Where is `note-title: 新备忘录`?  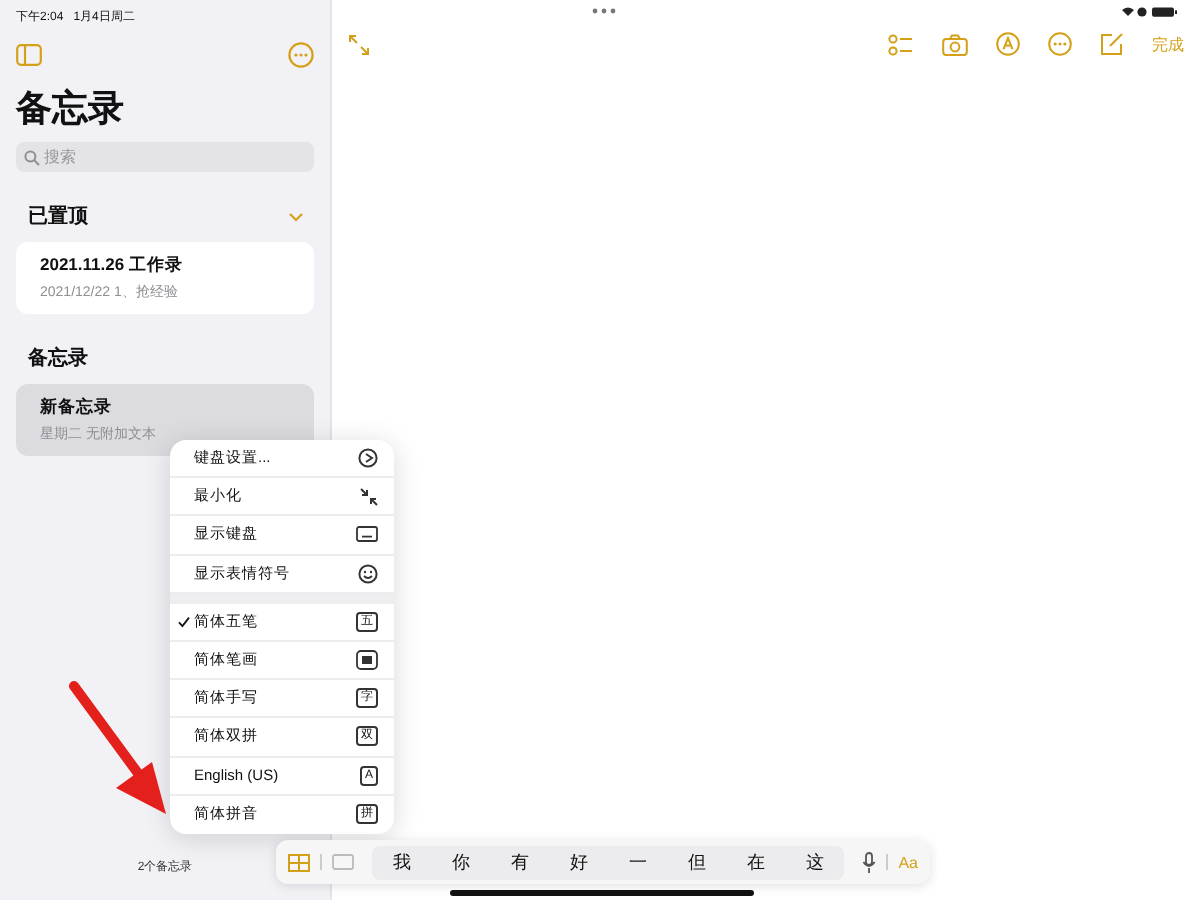 note-title: 新备忘录 is located at coordinates (77, 408).